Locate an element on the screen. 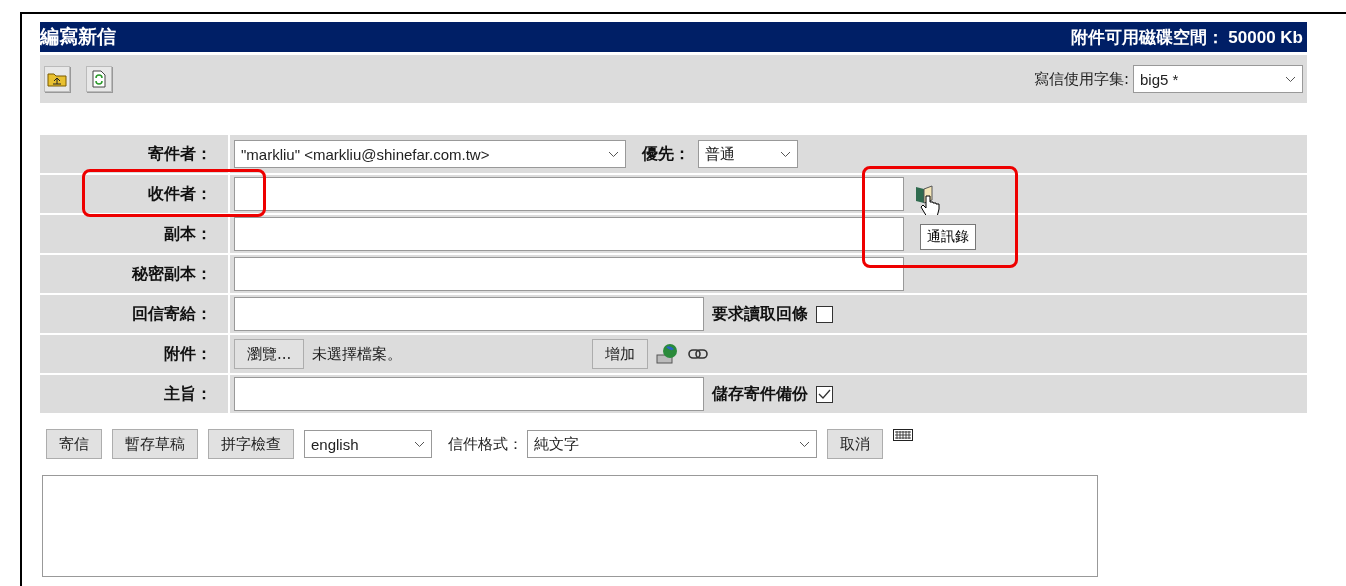 The width and height of the screenshot is (1346, 586). dropdown: 純文字 is located at coordinates (672, 444).